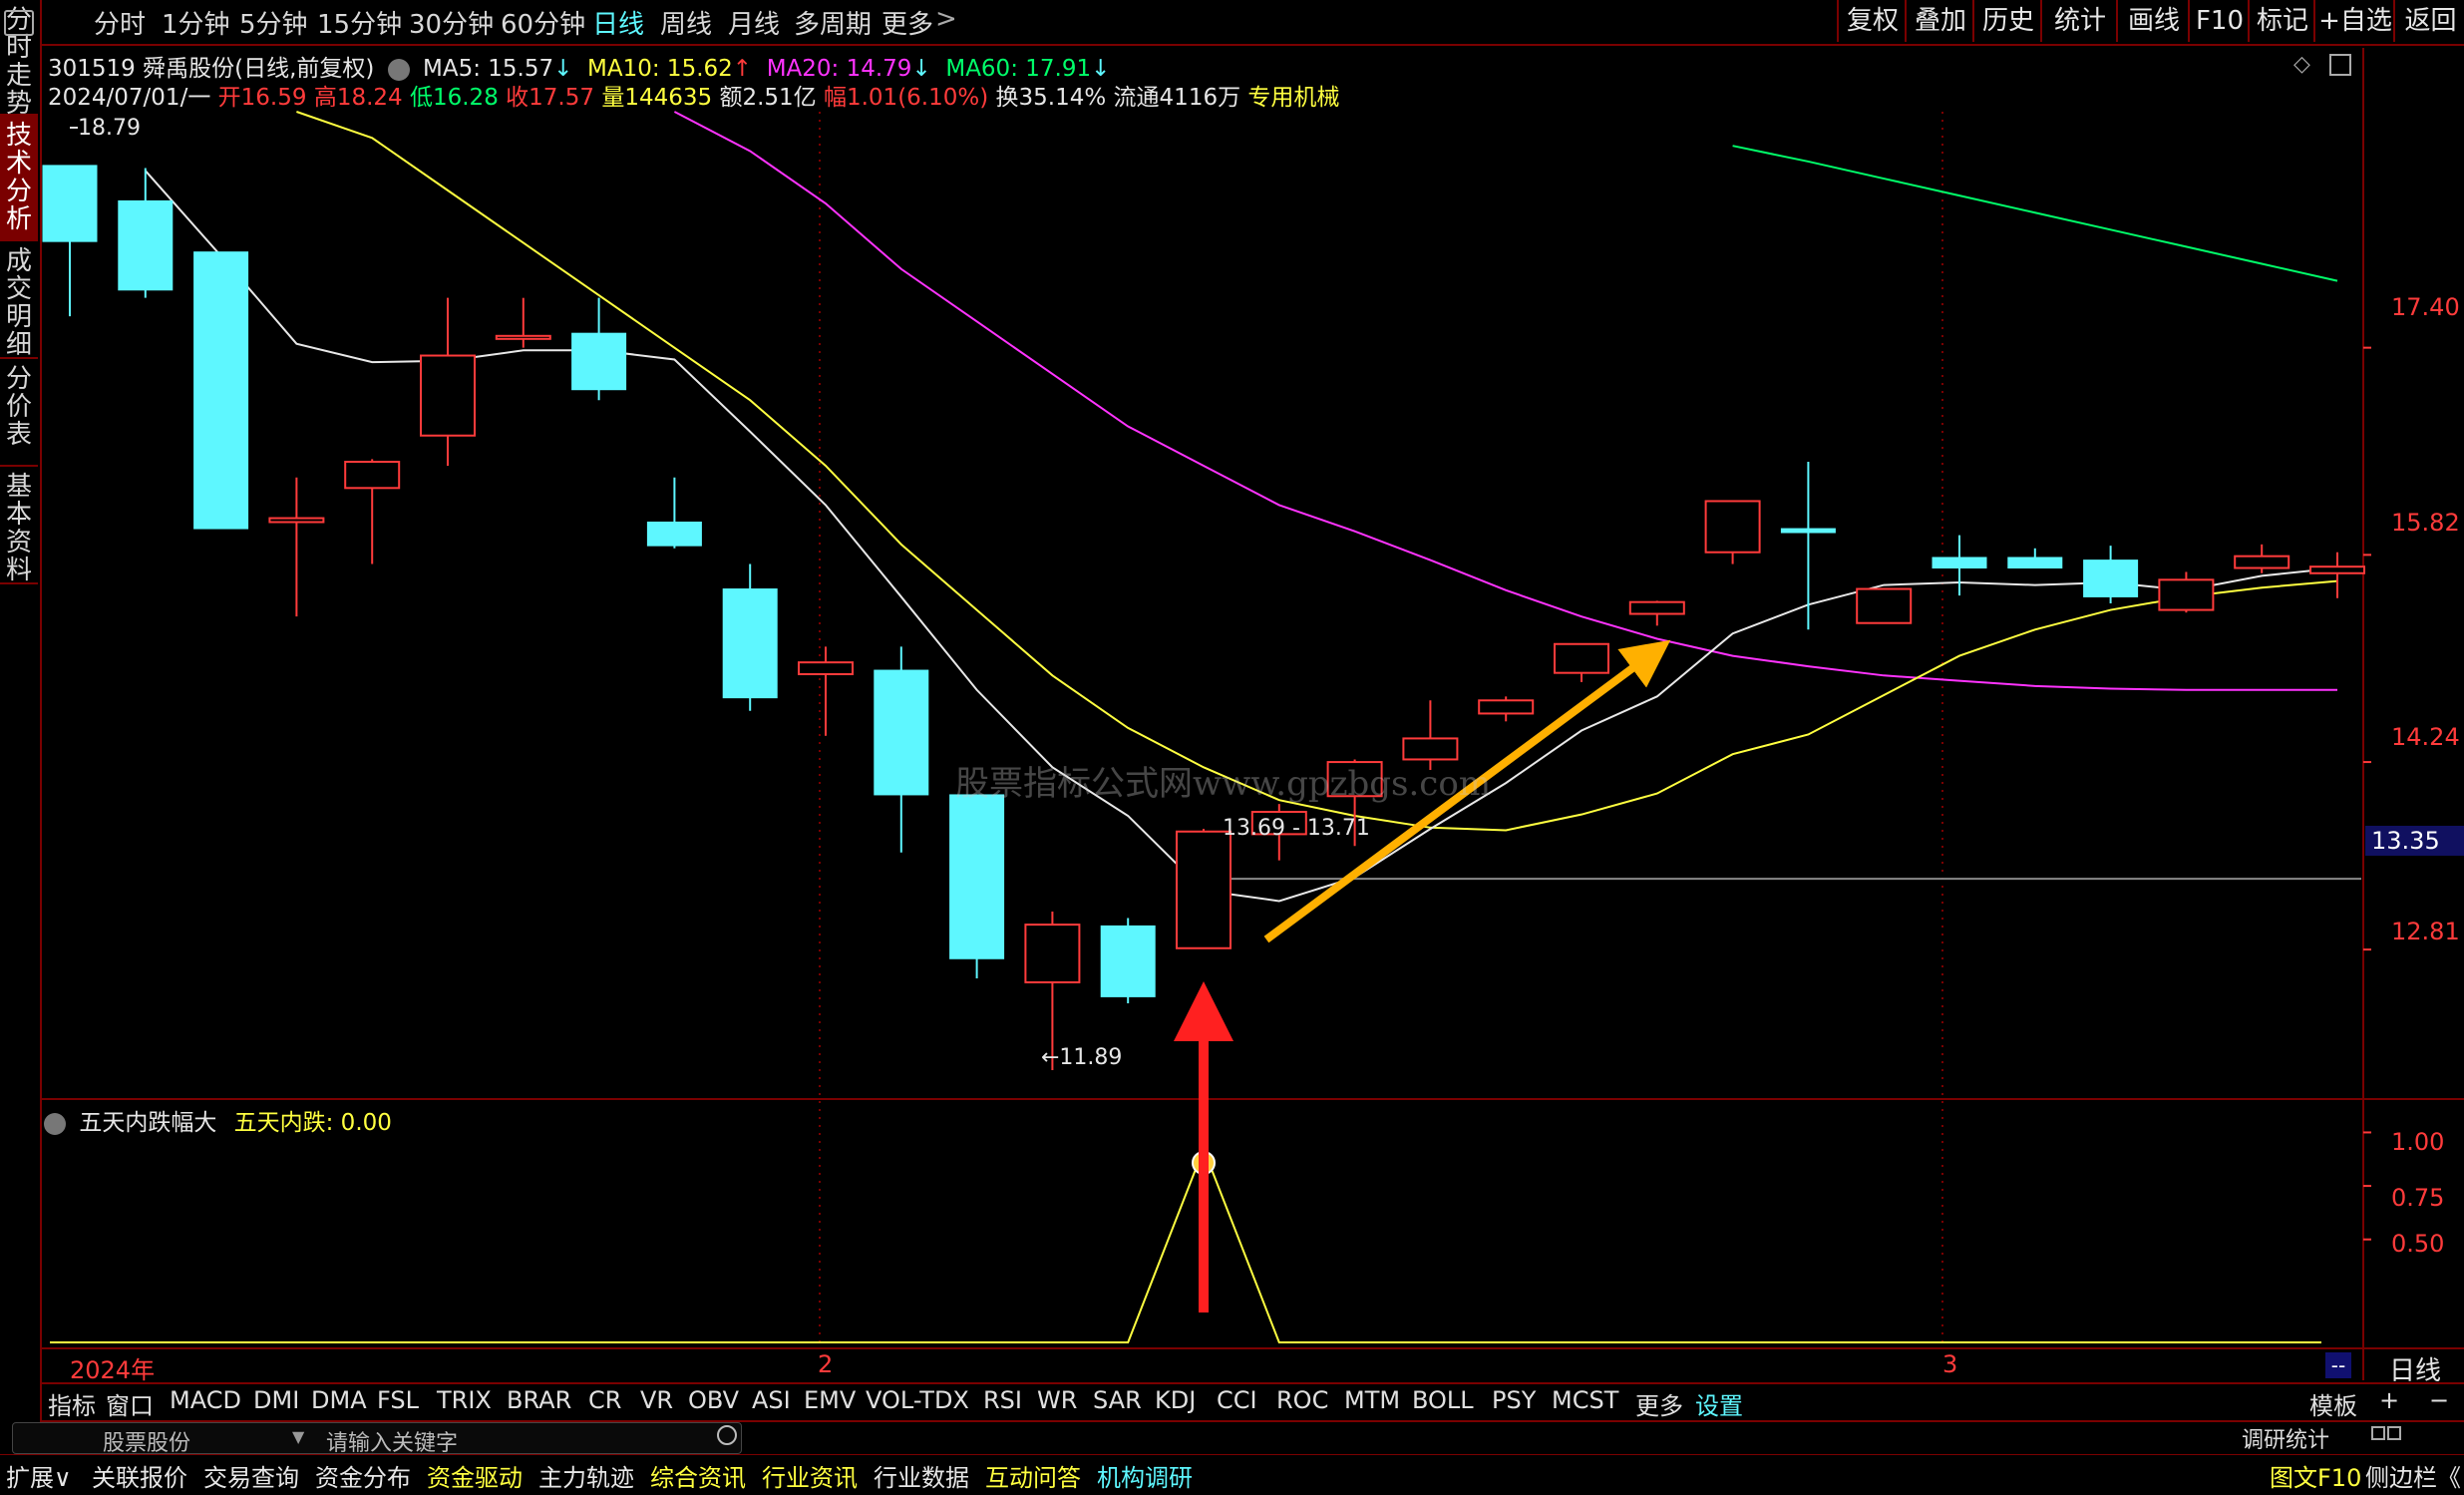  What do you see at coordinates (339, 1400) in the screenshot?
I see `tab-dma: DMA` at bounding box center [339, 1400].